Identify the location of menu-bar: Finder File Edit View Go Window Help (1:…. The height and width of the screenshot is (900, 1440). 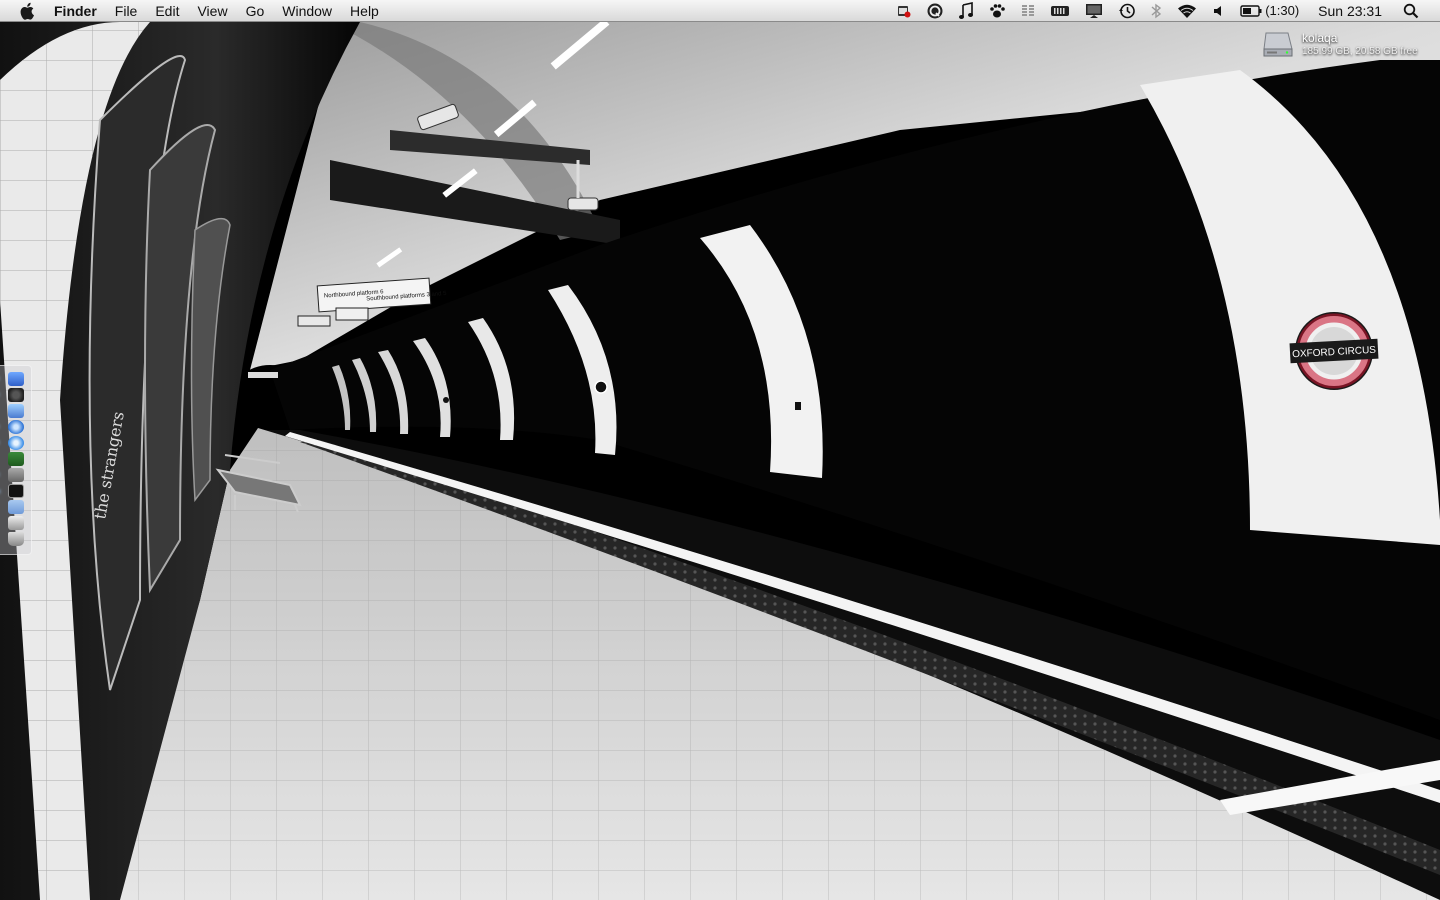
(720, 11).